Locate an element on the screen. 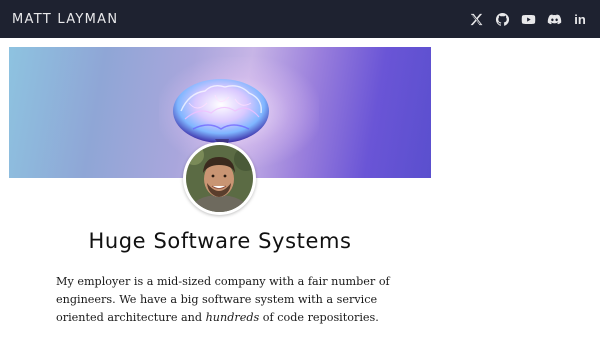  youtube-icon is located at coordinates (528, 19).